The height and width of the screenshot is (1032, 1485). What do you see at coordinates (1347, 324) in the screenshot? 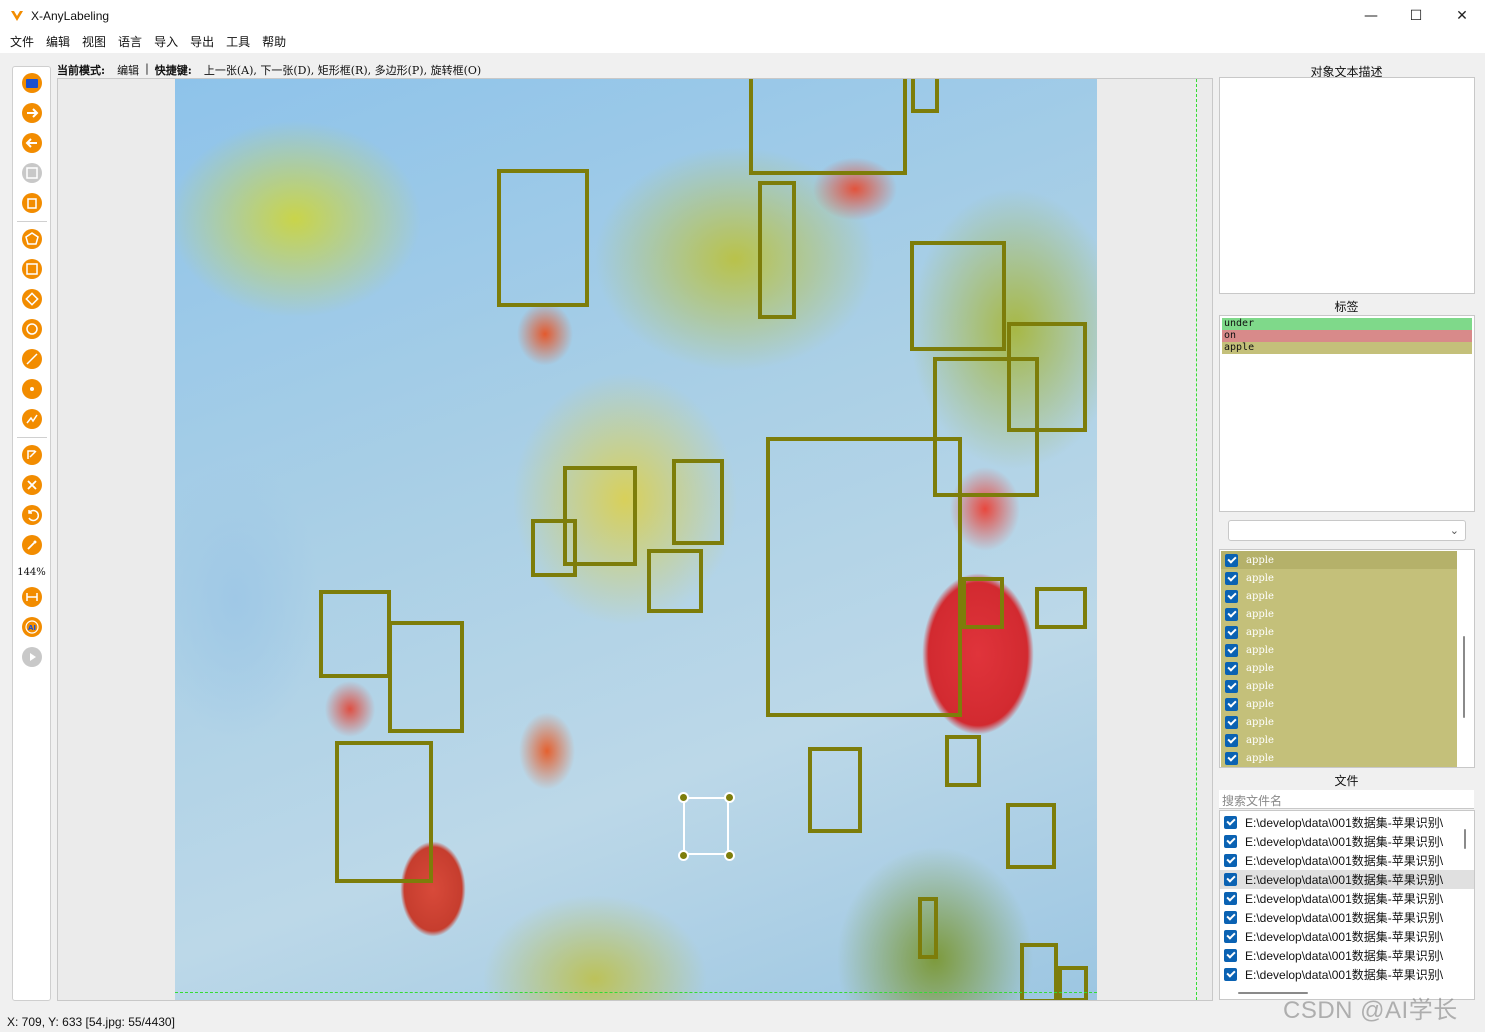
I see `label-item: under` at bounding box center [1347, 324].